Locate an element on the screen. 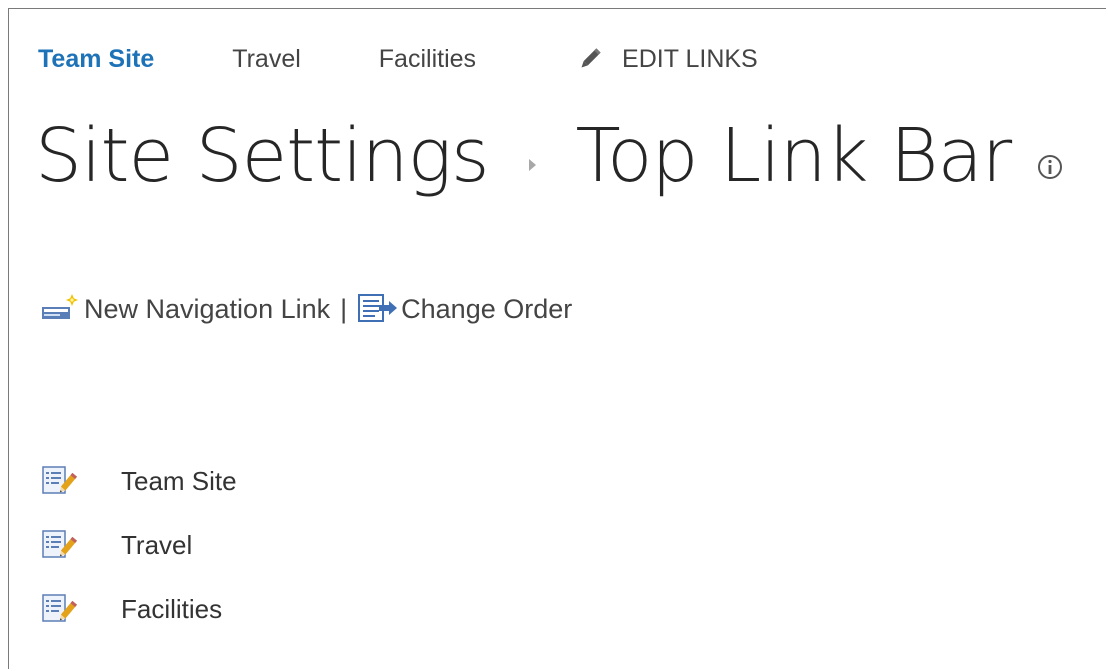 The height and width of the screenshot is (671, 1108). nav-item-label: Team Site is located at coordinates (179, 480).